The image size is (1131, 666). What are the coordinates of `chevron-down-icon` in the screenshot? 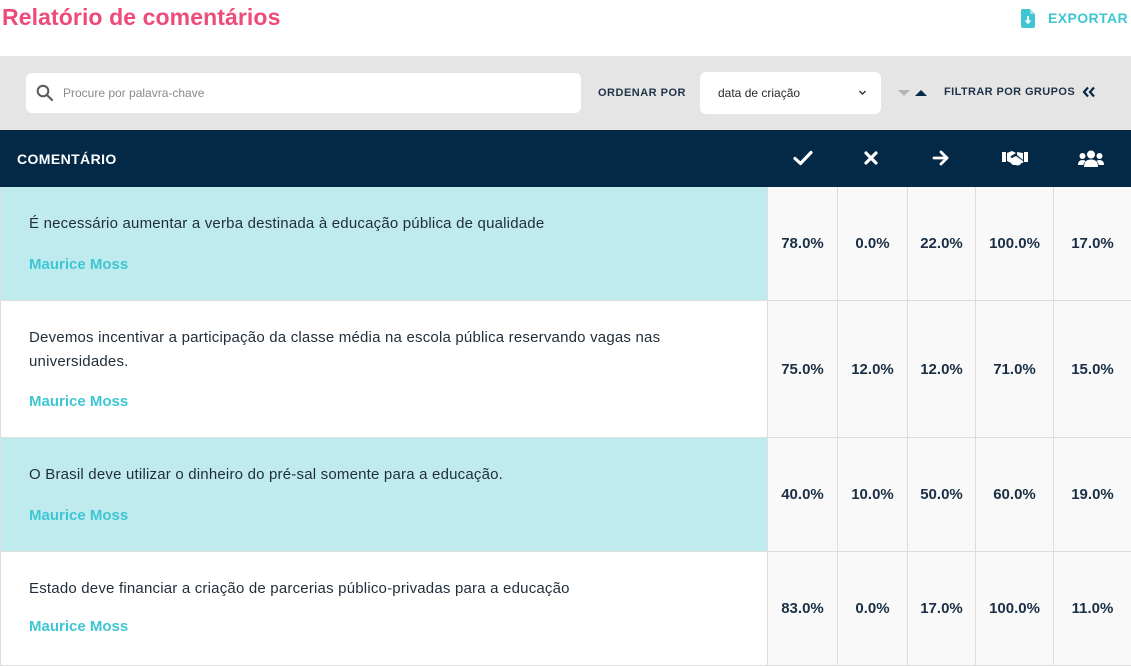 It's located at (862, 92).